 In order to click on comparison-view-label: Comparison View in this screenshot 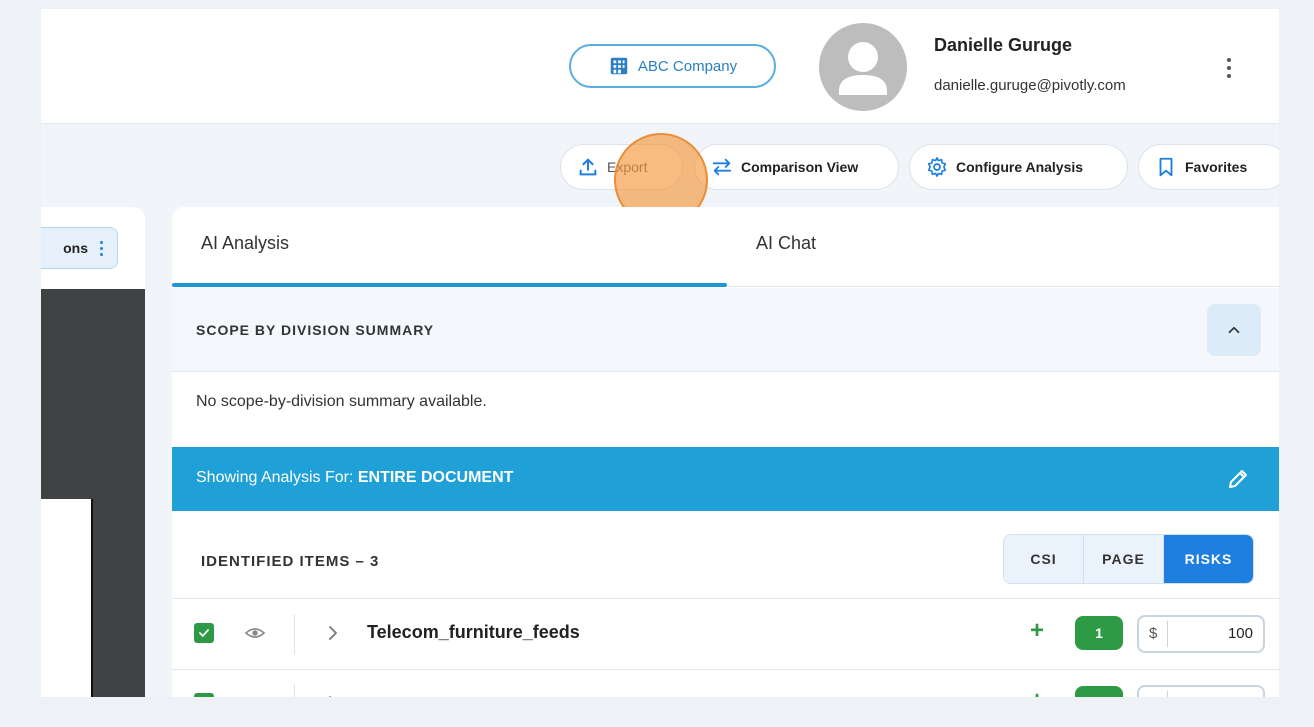, I will do `click(800, 167)`.